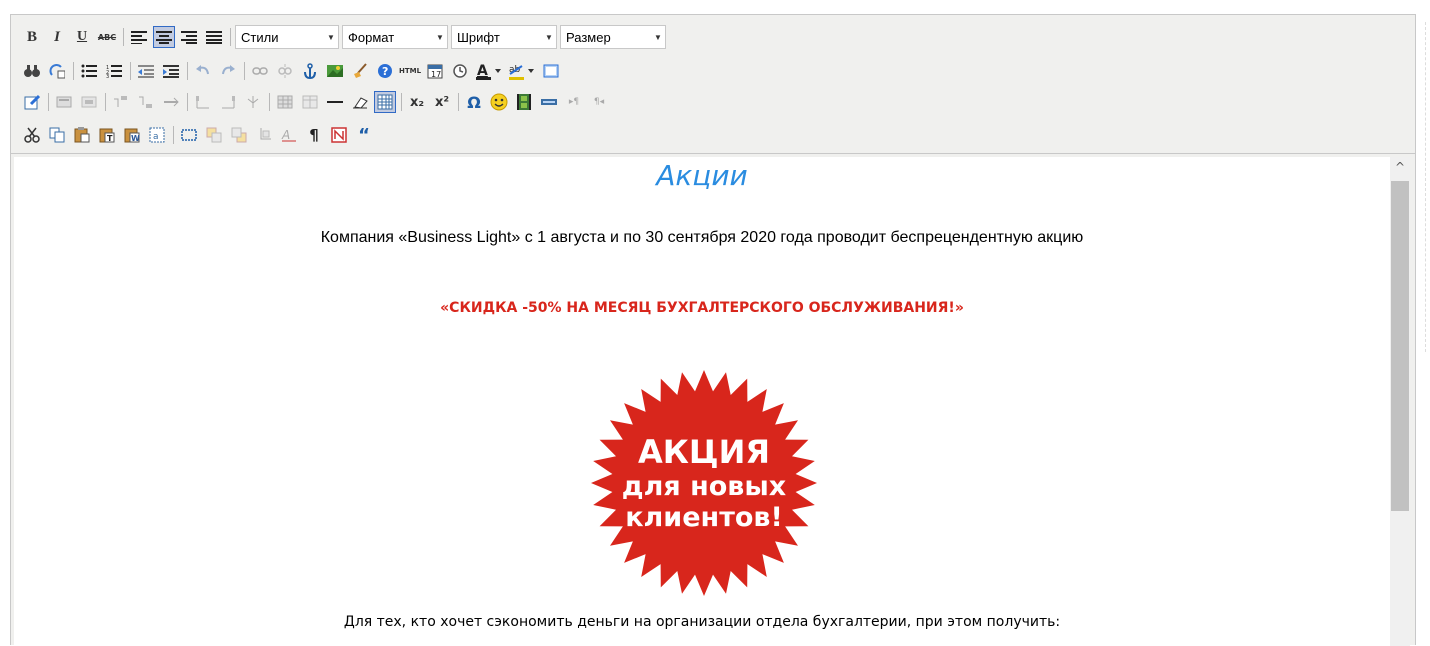 Image resolution: width=1430 pixels, height=646 pixels. I want to click on redo-button, so click(228, 71).